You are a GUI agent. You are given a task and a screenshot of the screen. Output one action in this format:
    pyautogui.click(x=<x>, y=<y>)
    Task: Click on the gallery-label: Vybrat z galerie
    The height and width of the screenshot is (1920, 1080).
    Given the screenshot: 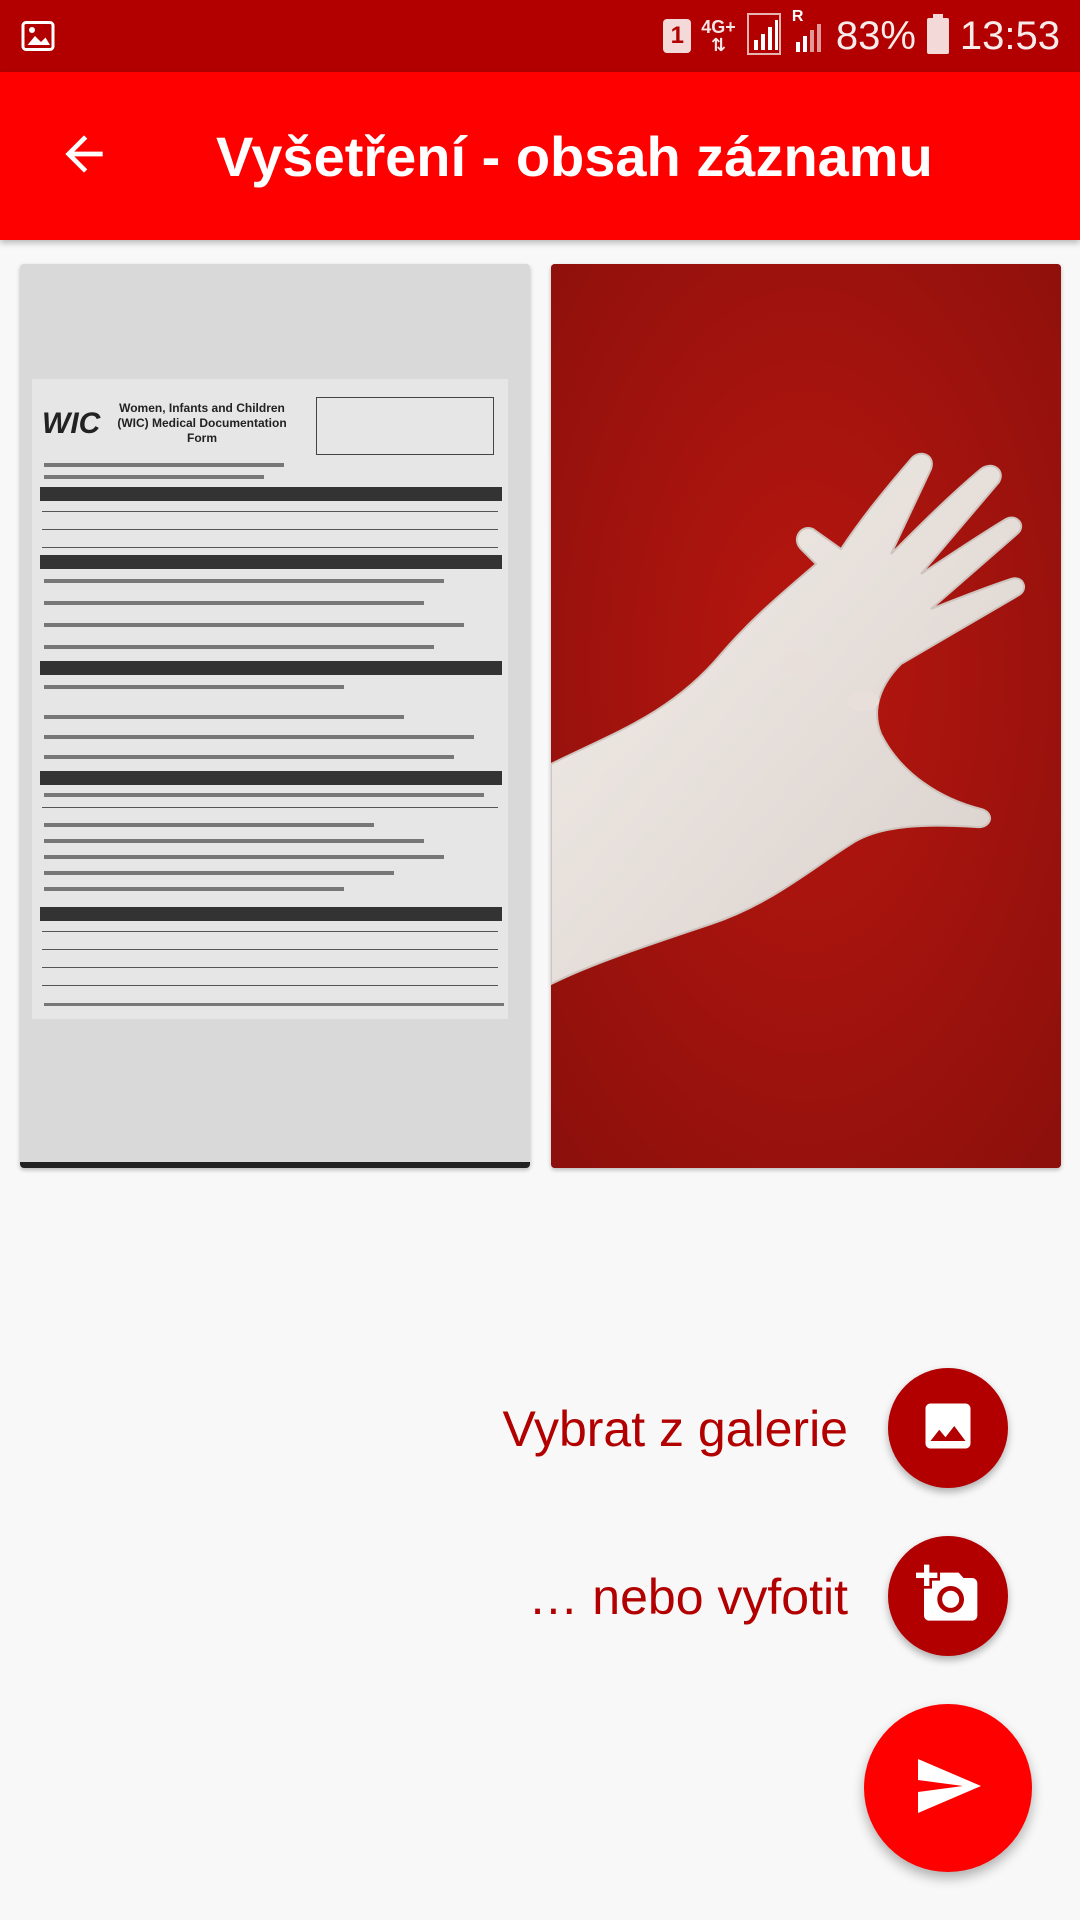 What is the action you would take?
    pyautogui.click(x=675, y=1429)
    